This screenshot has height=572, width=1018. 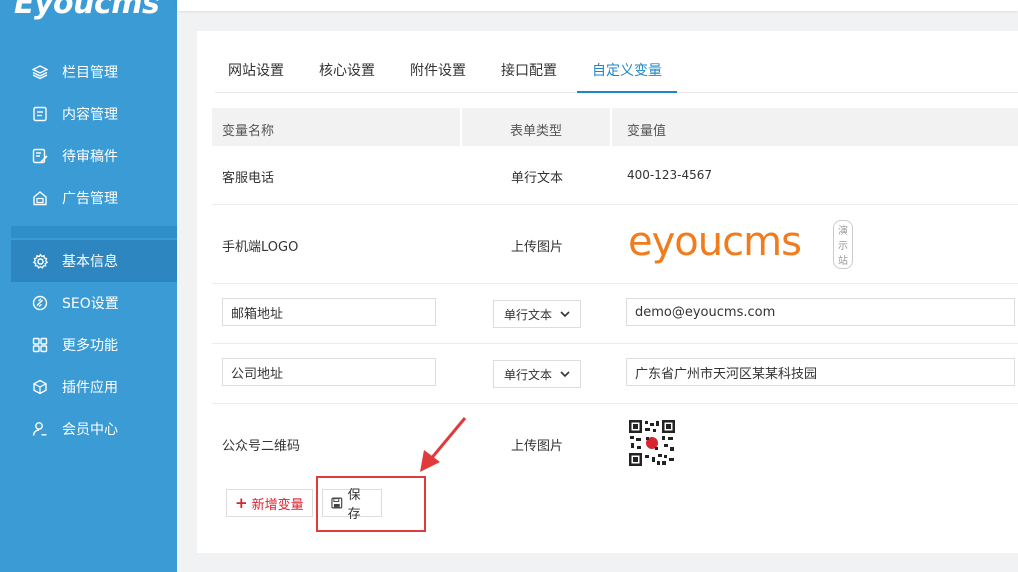 I want to click on row-name-wechat-qrcode: 公众号二维码, so click(x=261, y=446).